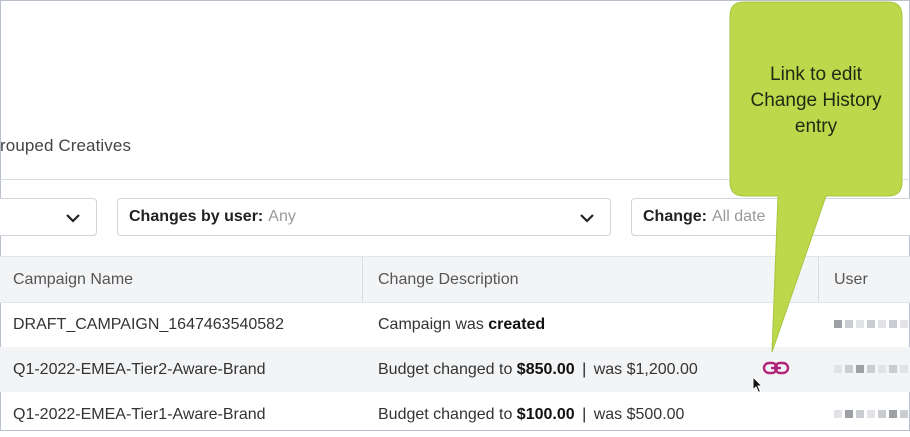 This screenshot has width=910, height=437. I want to click on column-header-user: User, so click(851, 279).